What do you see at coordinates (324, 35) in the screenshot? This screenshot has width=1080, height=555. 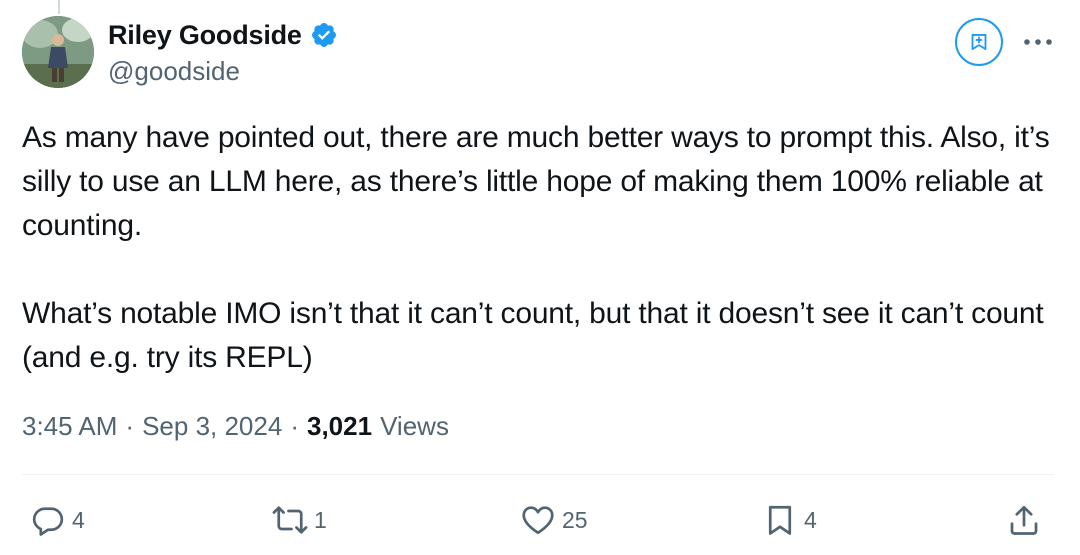 I see `verified-badge-icon` at bounding box center [324, 35].